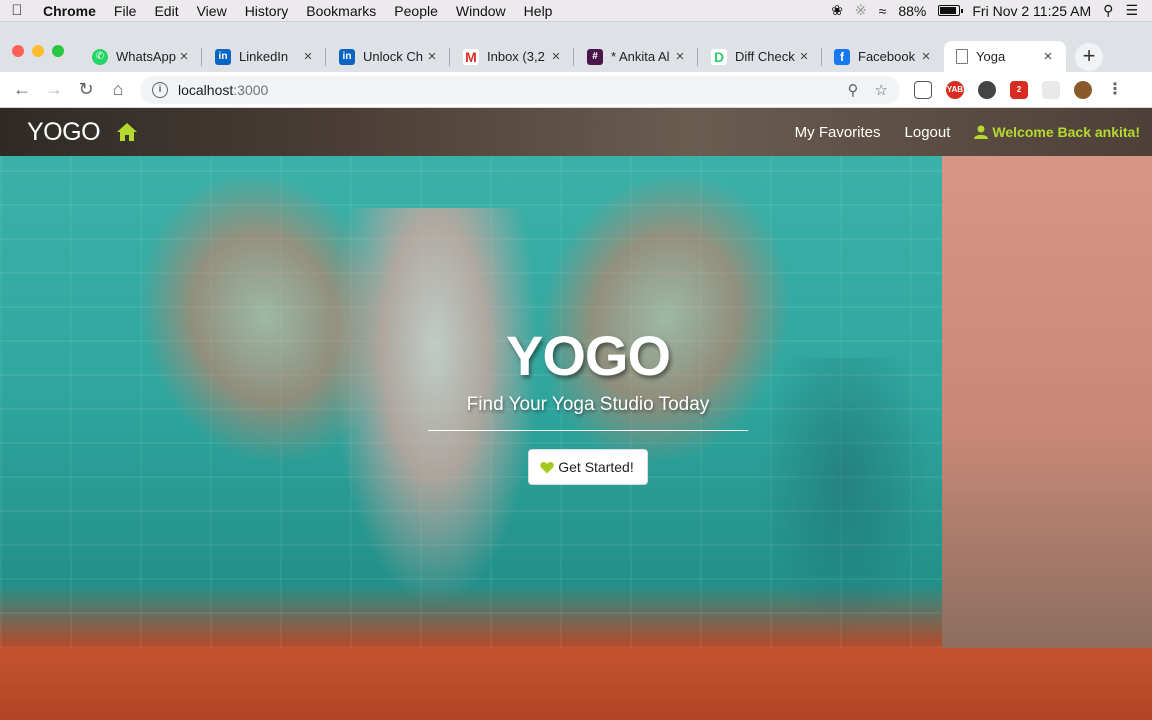 The height and width of the screenshot is (720, 1152). Describe the element at coordinates (251, 89) in the screenshot. I see `url-port: :3000` at that location.